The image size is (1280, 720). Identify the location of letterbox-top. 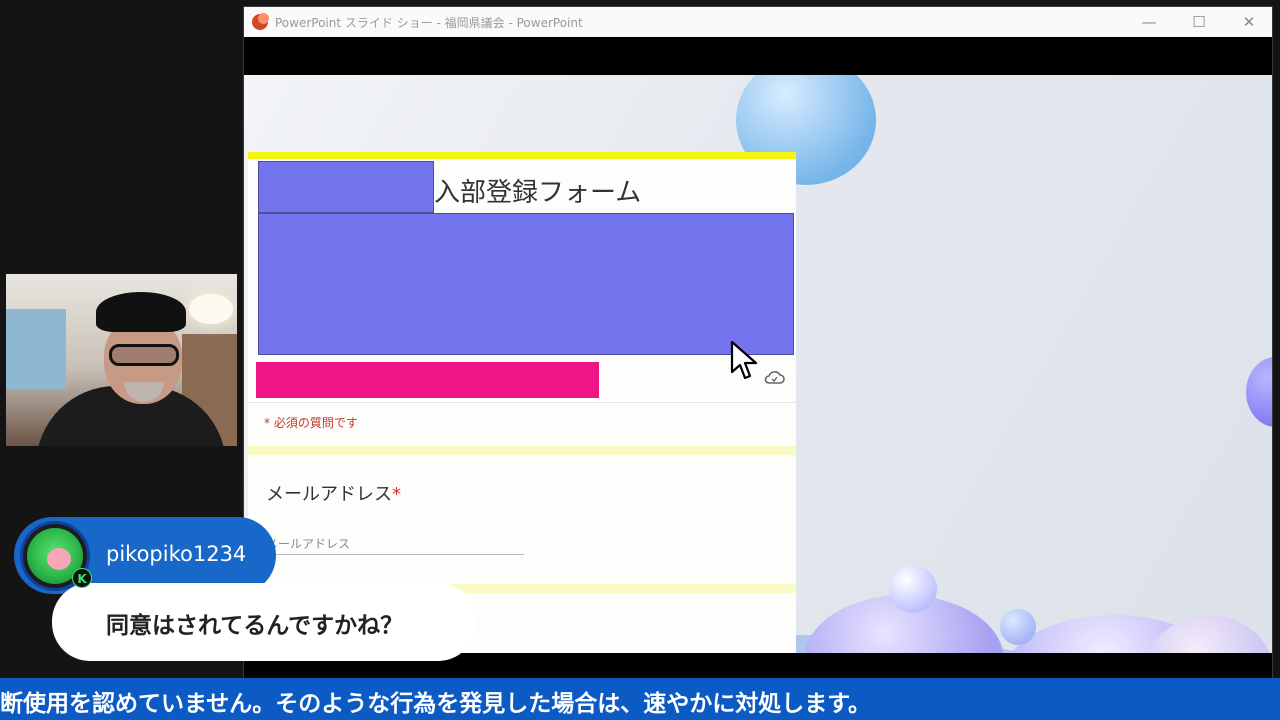
(758, 56).